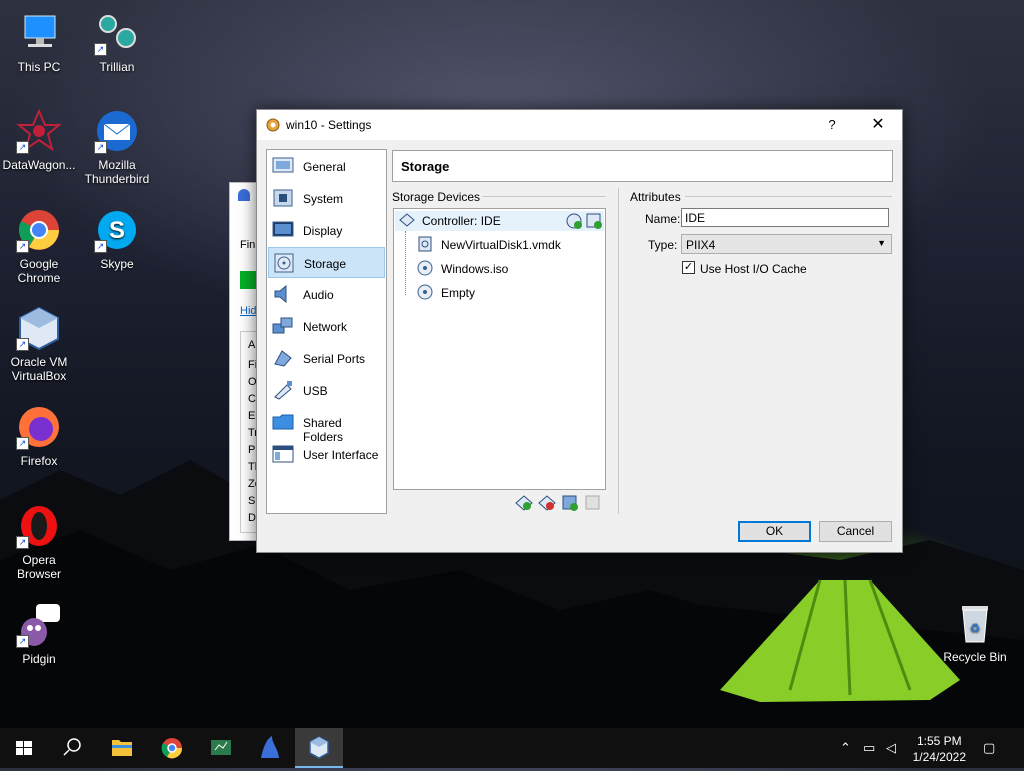  What do you see at coordinates (39, 659) in the screenshot?
I see `desktop-icon-label: Pidgin` at bounding box center [39, 659].